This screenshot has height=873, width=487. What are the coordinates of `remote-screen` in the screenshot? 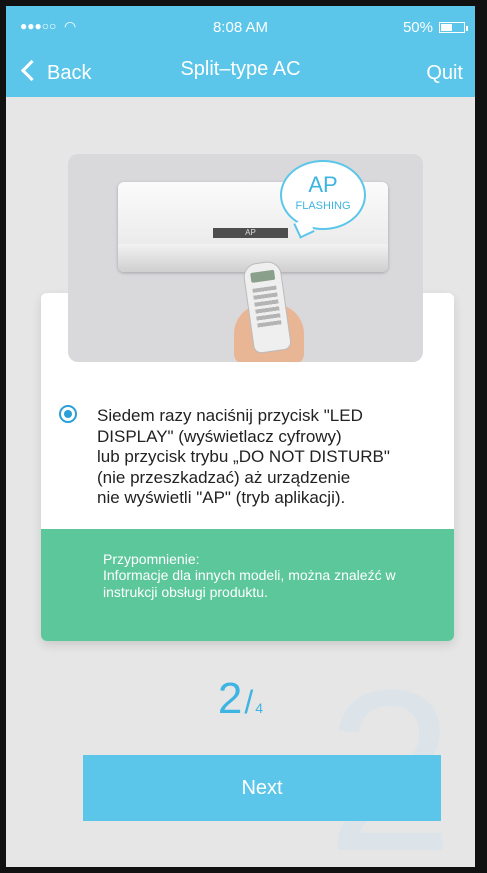 It's located at (263, 276).